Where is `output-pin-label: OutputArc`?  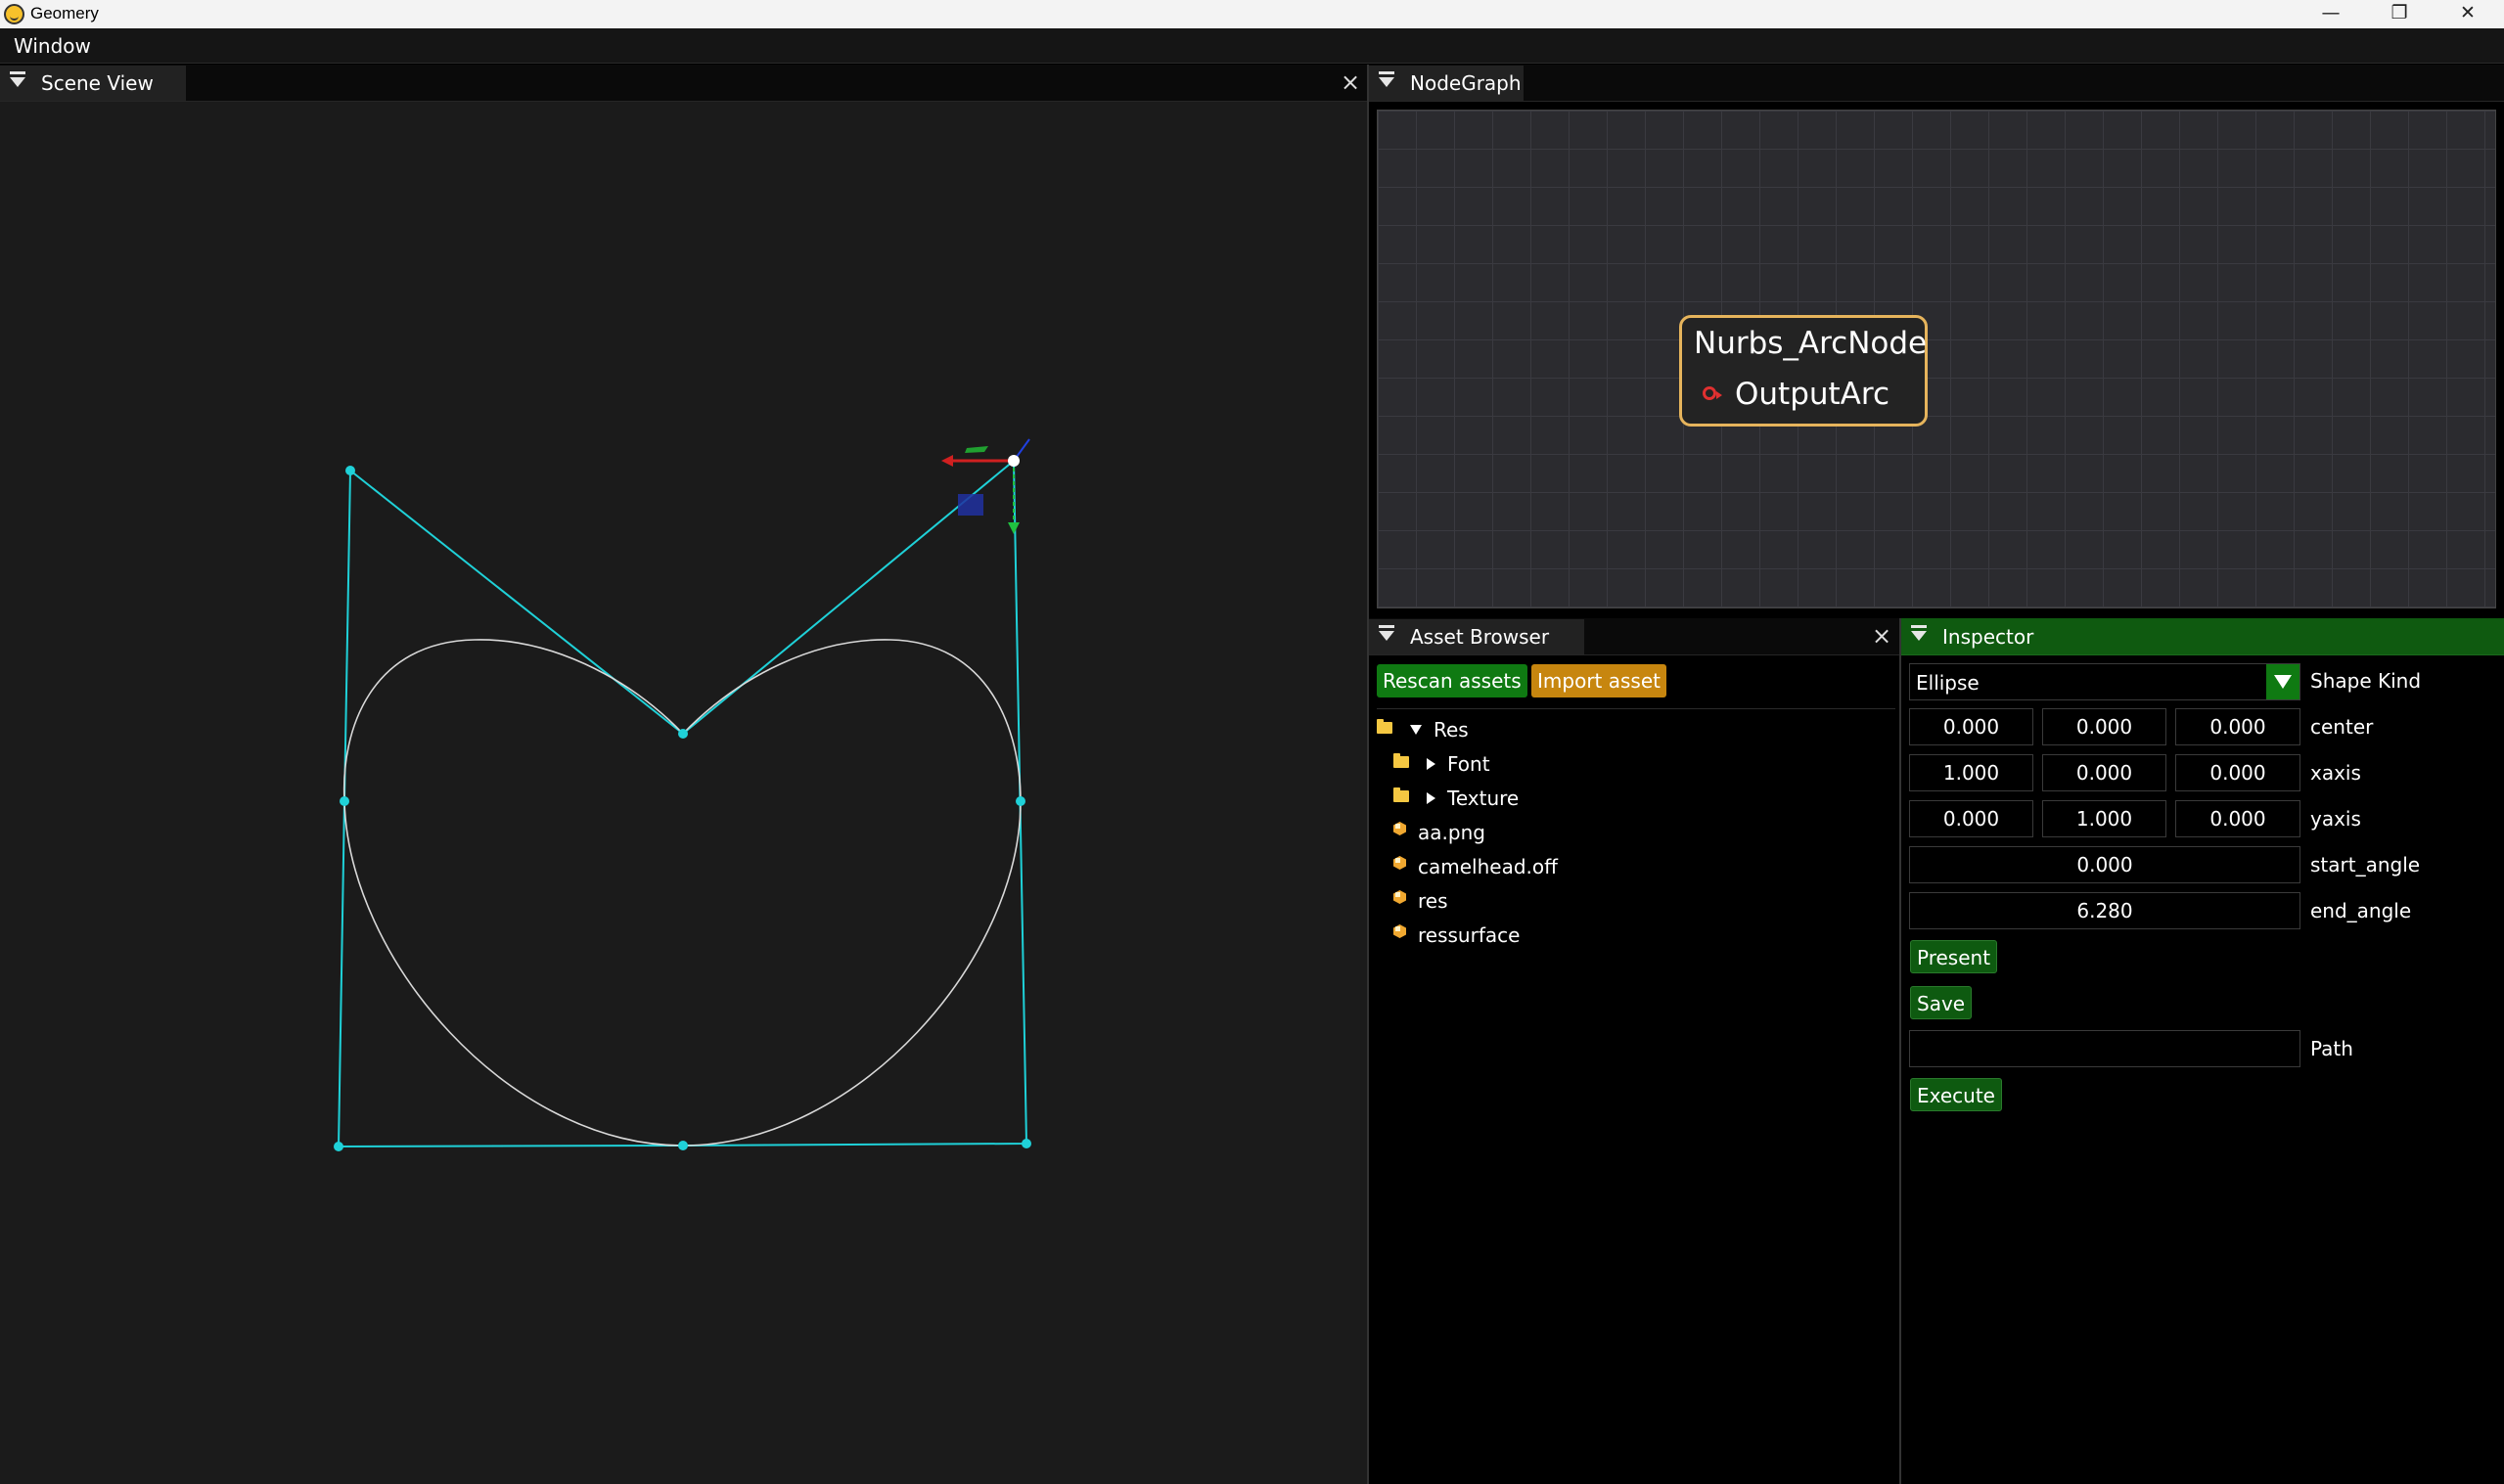
output-pin-label: OutputArc is located at coordinates (1812, 394).